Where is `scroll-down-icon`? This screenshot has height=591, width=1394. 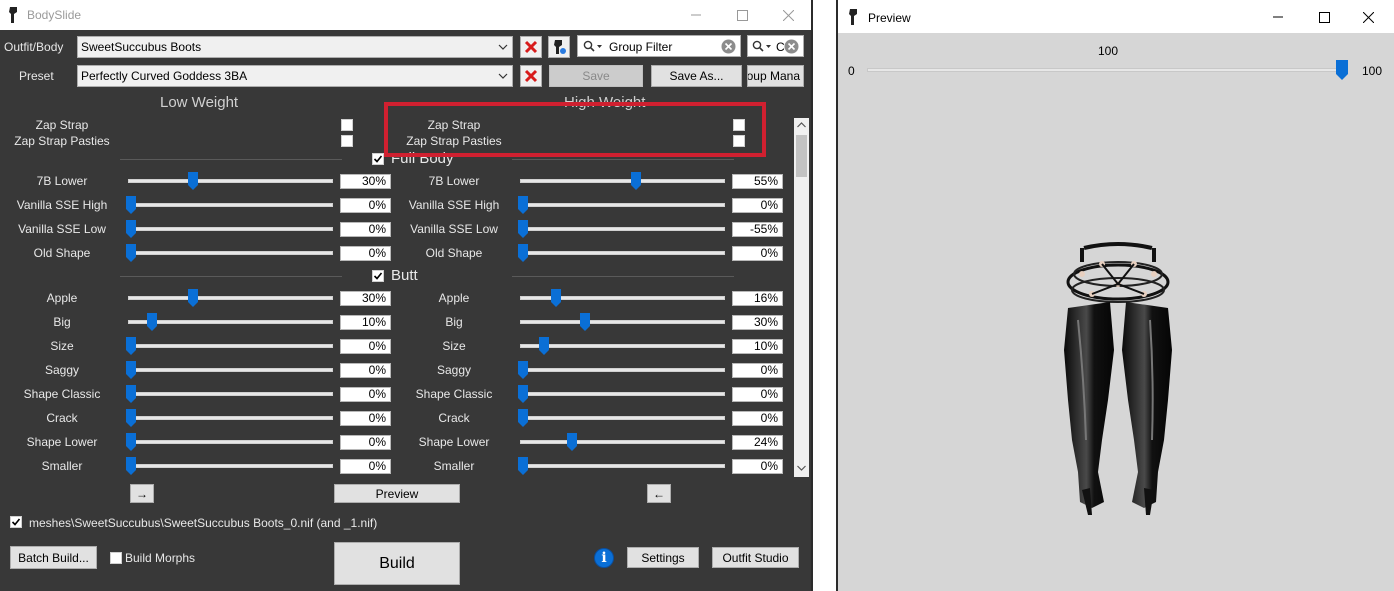
scroll-down-icon is located at coordinates (801, 468).